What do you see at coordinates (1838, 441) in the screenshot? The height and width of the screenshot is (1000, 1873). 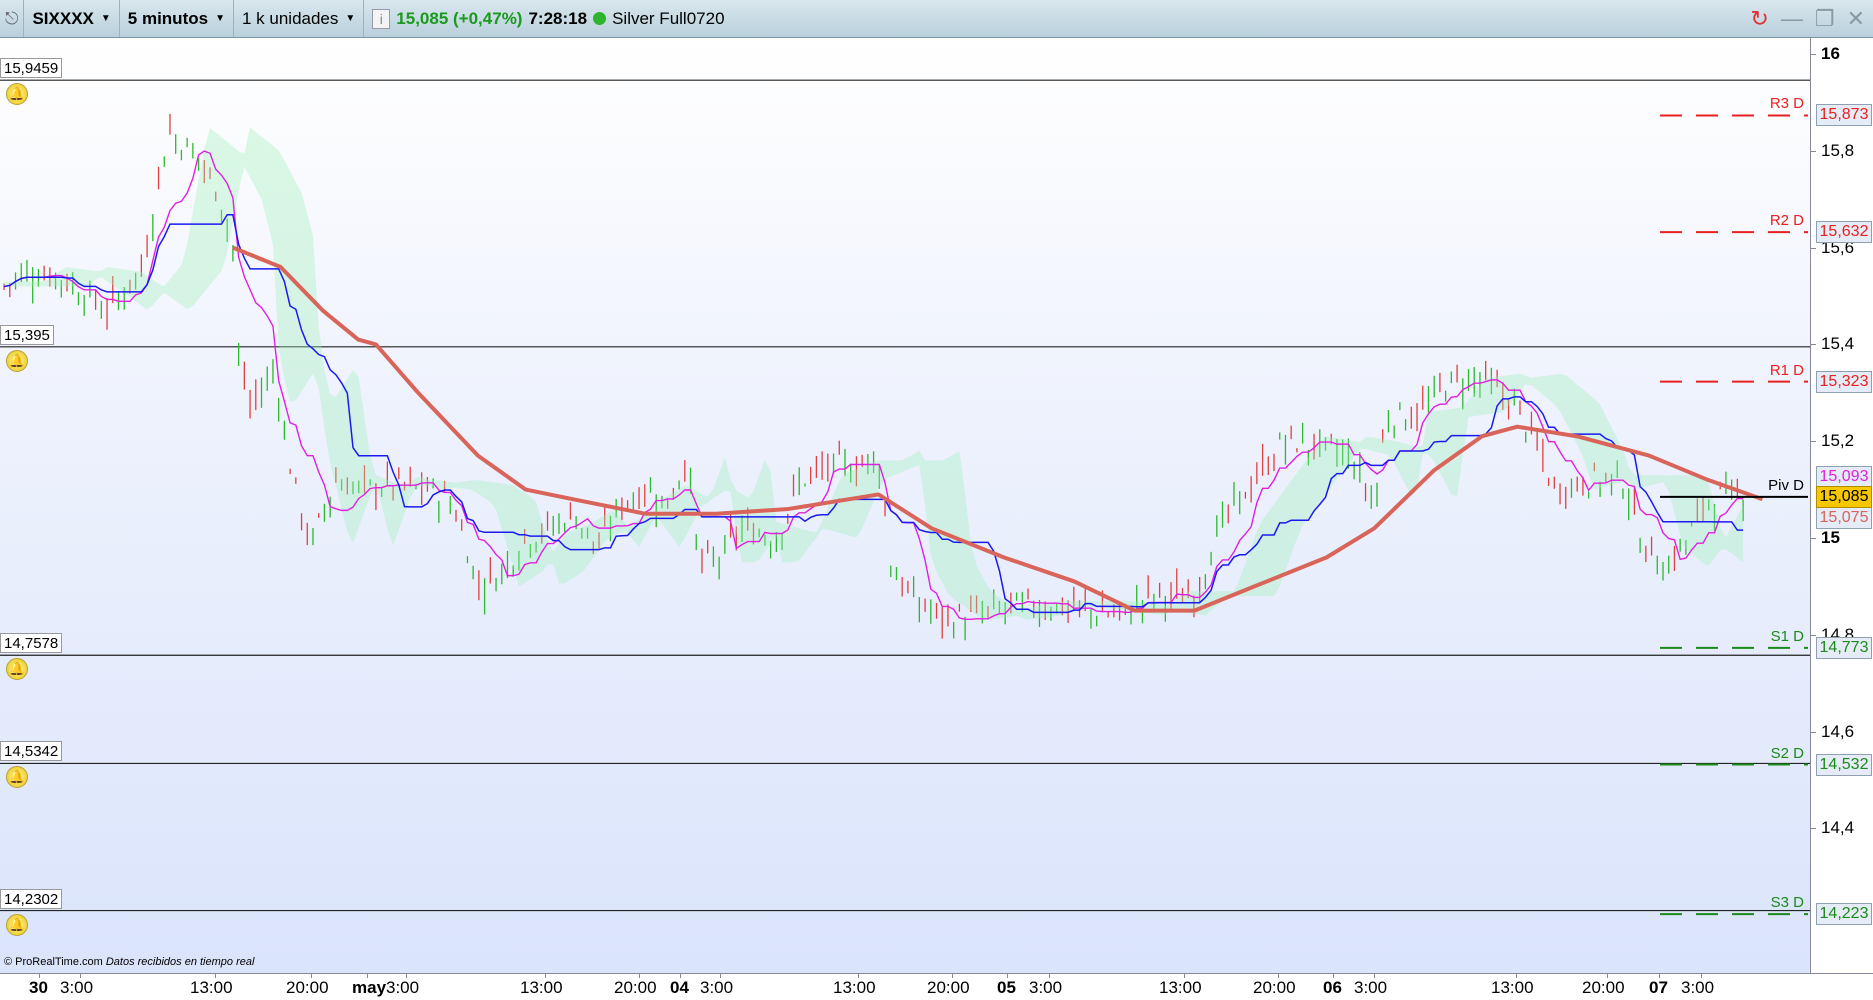 I see `y-tick-label: 15,2` at bounding box center [1838, 441].